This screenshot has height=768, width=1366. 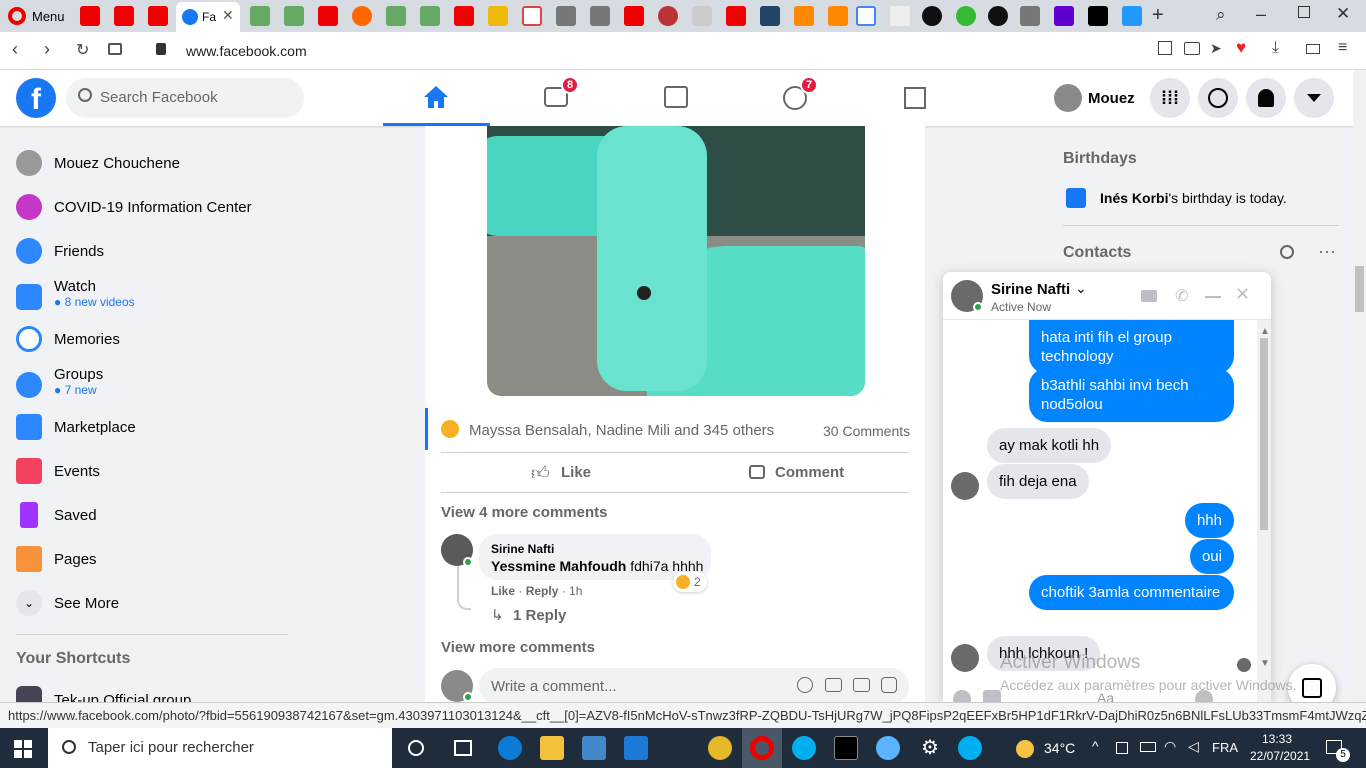 What do you see at coordinates (866, 16) in the screenshot?
I see `google-tab-icon` at bounding box center [866, 16].